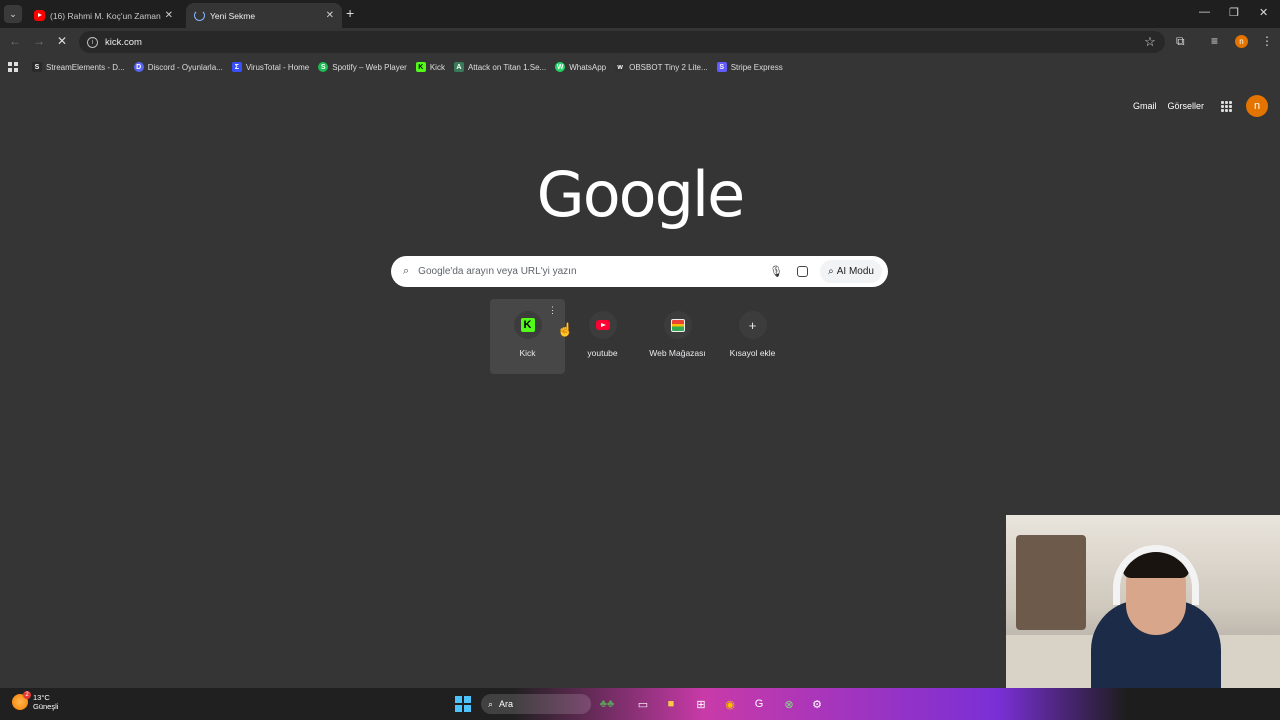 The image size is (1280, 720). Describe the element at coordinates (323, 67) in the screenshot. I see `spotify-icon: S` at that location.